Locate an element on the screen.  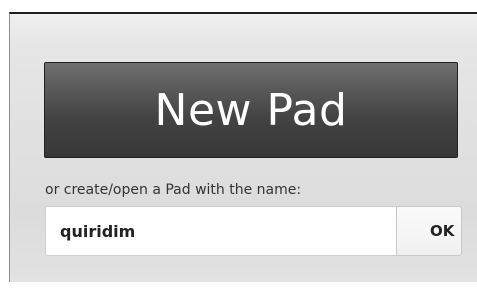
bottom-area is located at coordinates (243, 291).